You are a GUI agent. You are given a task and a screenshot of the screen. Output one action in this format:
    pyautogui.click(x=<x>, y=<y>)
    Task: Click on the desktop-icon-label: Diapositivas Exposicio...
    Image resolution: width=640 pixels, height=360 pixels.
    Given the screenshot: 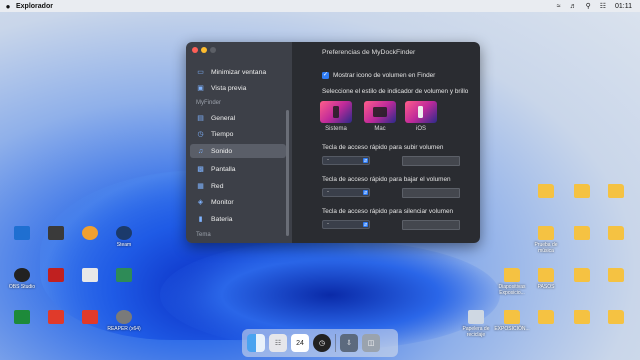 What is the action you would take?
    pyautogui.click(x=512, y=290)
    